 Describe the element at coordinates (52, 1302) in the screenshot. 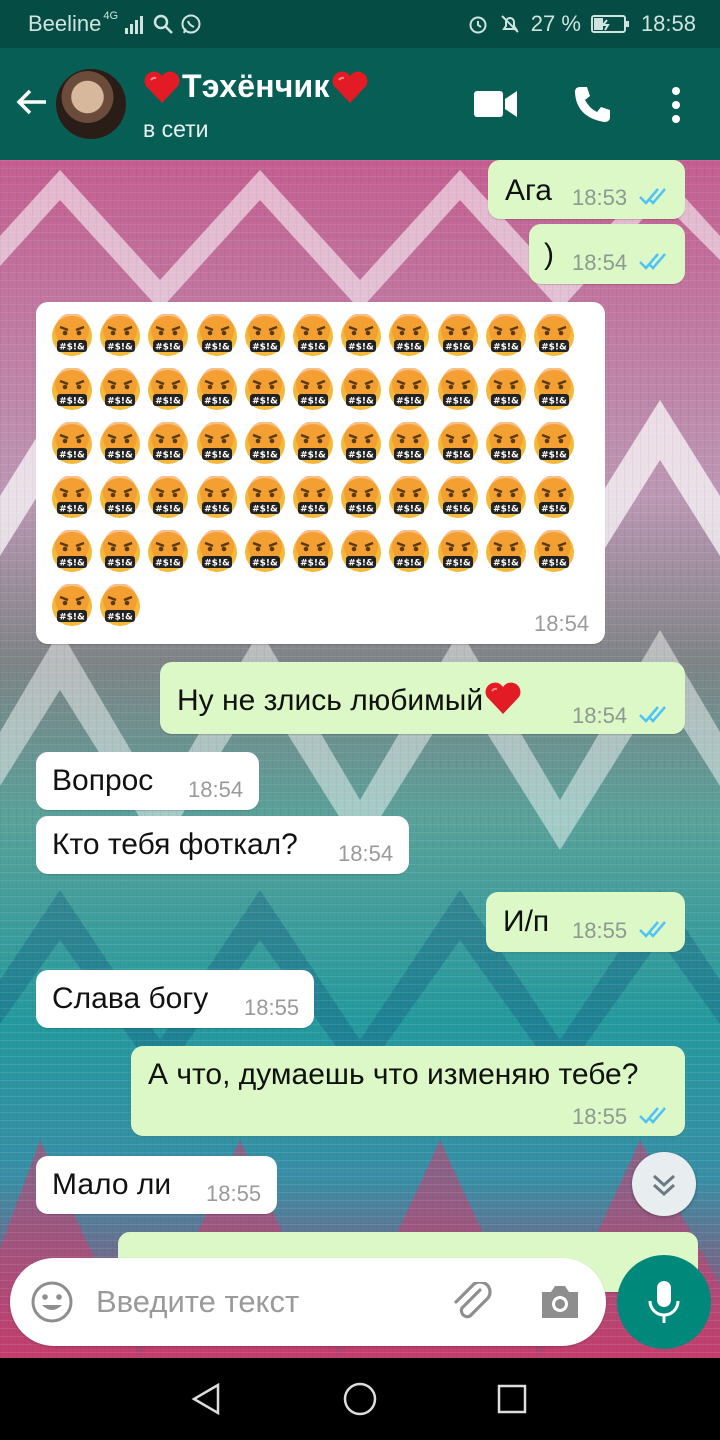

I see `emoji-icon` at that location.